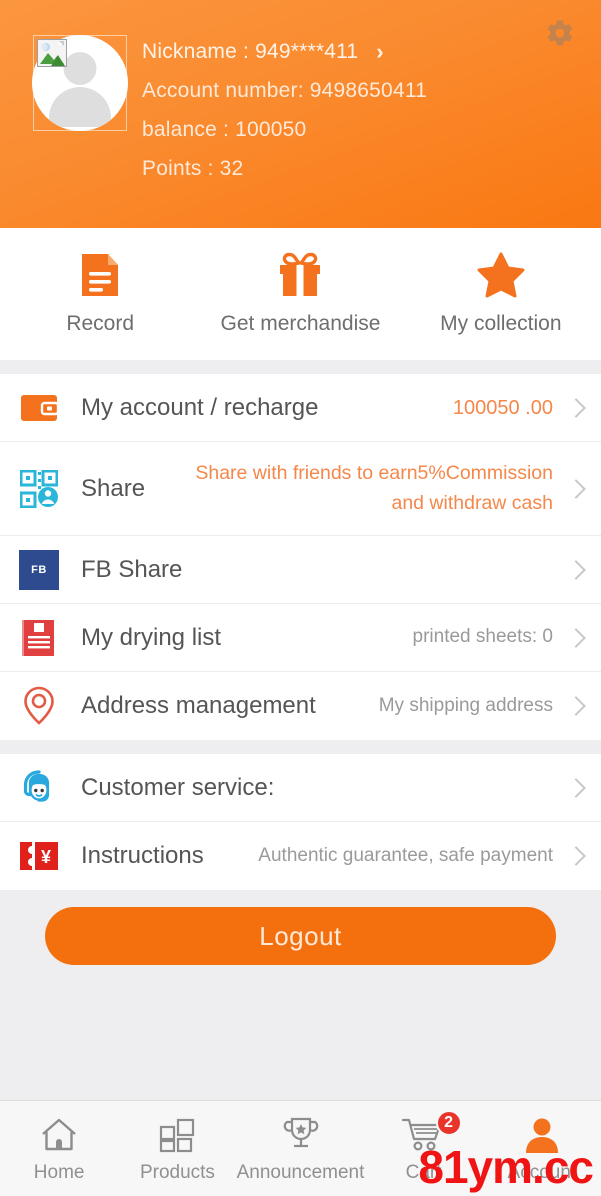  I want to click on gear-icon, so click(560, 33).